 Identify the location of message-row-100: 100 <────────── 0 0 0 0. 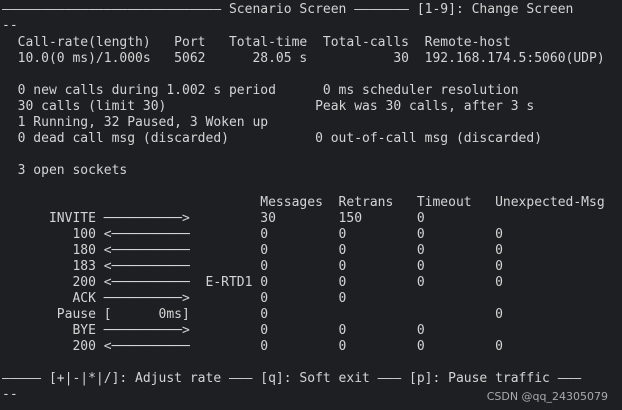
(252, 234).